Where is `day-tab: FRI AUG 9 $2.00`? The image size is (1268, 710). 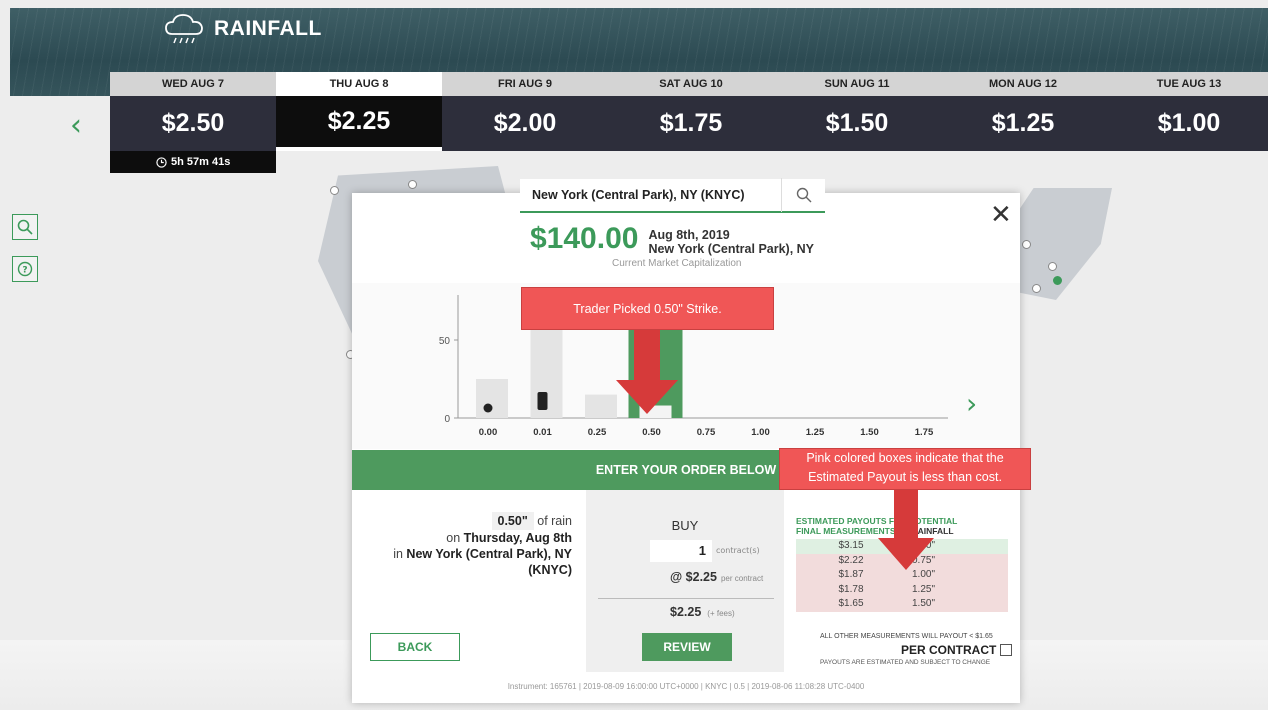
day-tab: FRI AUG 9 $2.00 is located at coordinates (525, 111).